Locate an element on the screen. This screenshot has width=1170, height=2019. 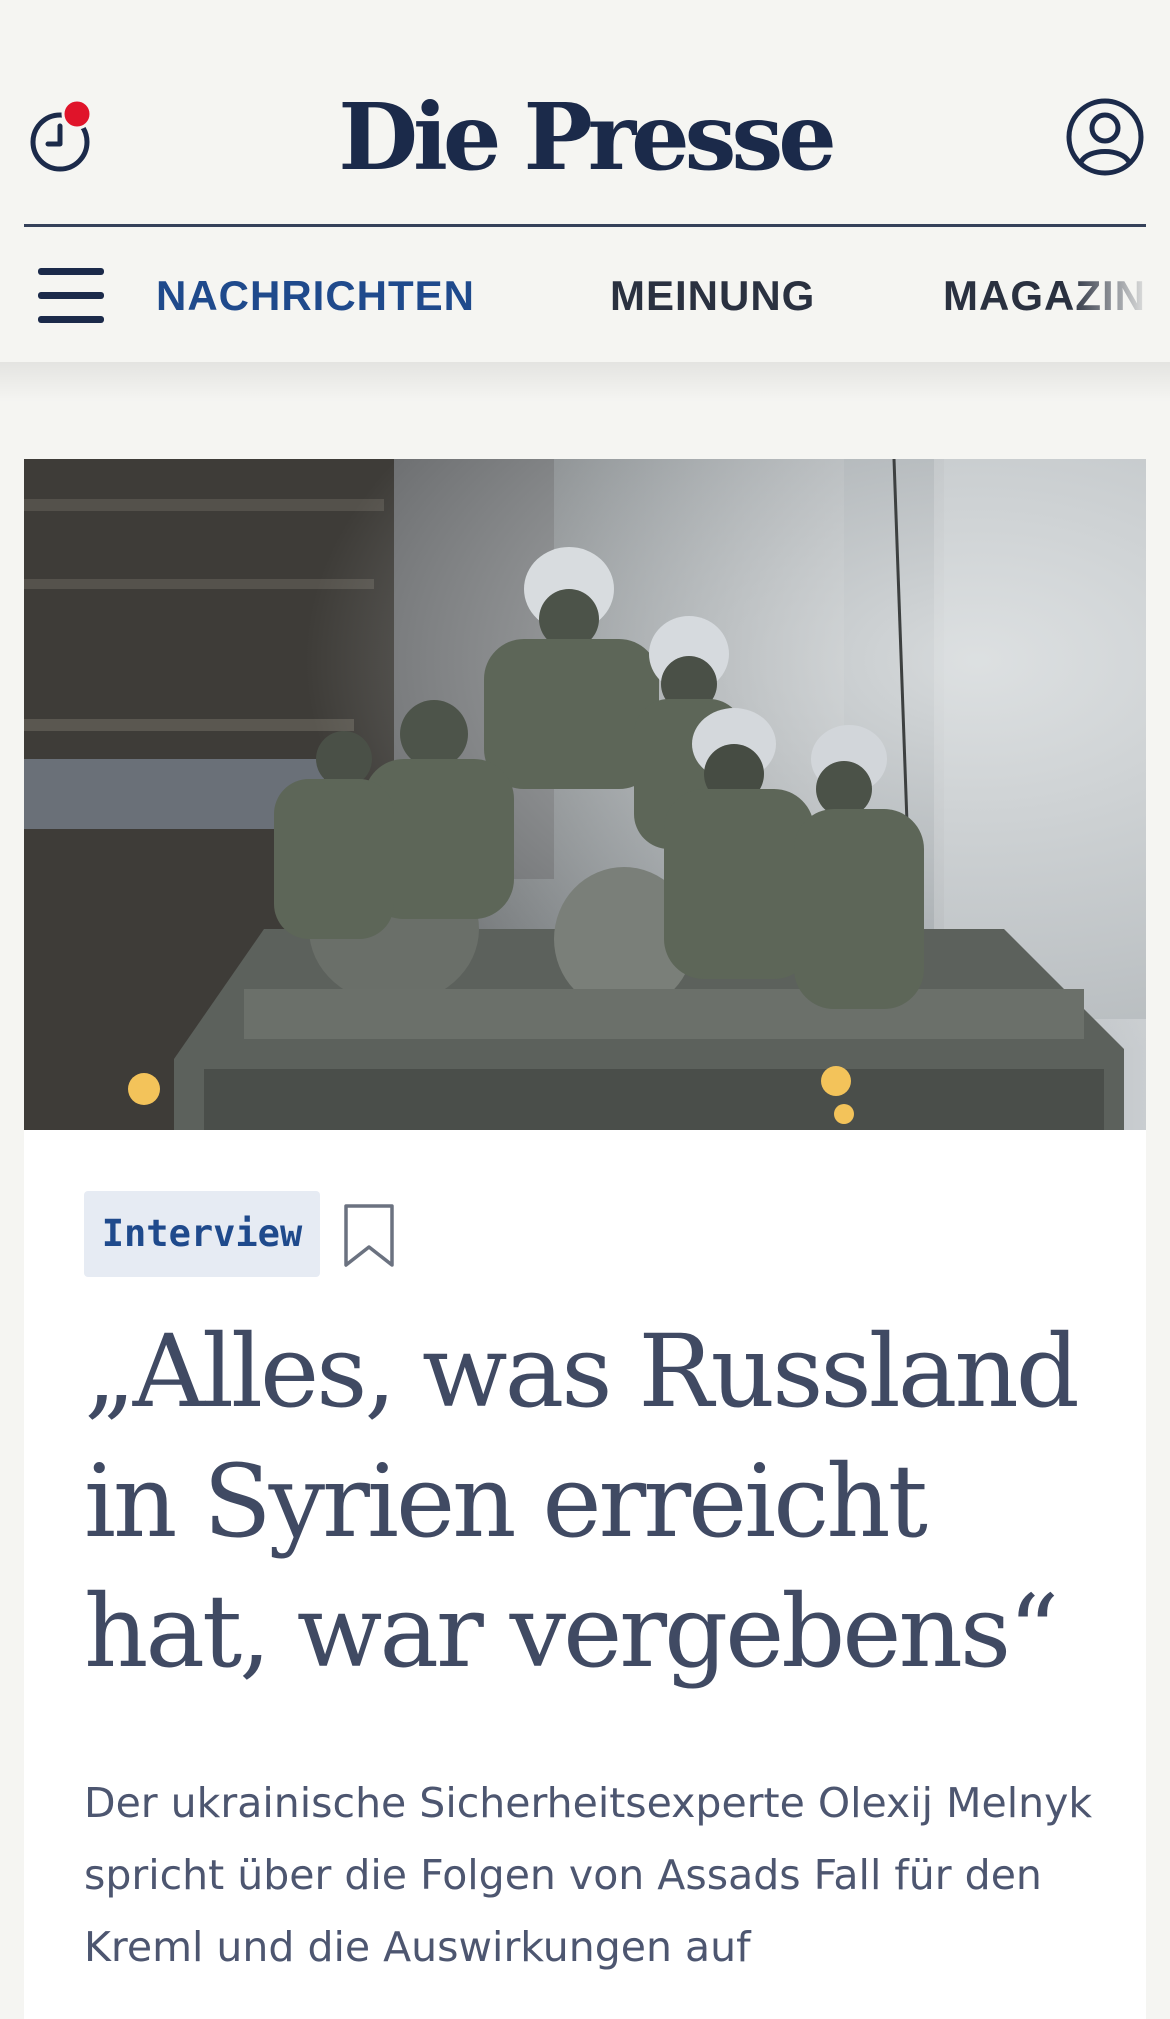
nav-item-nachrichten: NACHRICHTEN is located at coordinates (315, 296).